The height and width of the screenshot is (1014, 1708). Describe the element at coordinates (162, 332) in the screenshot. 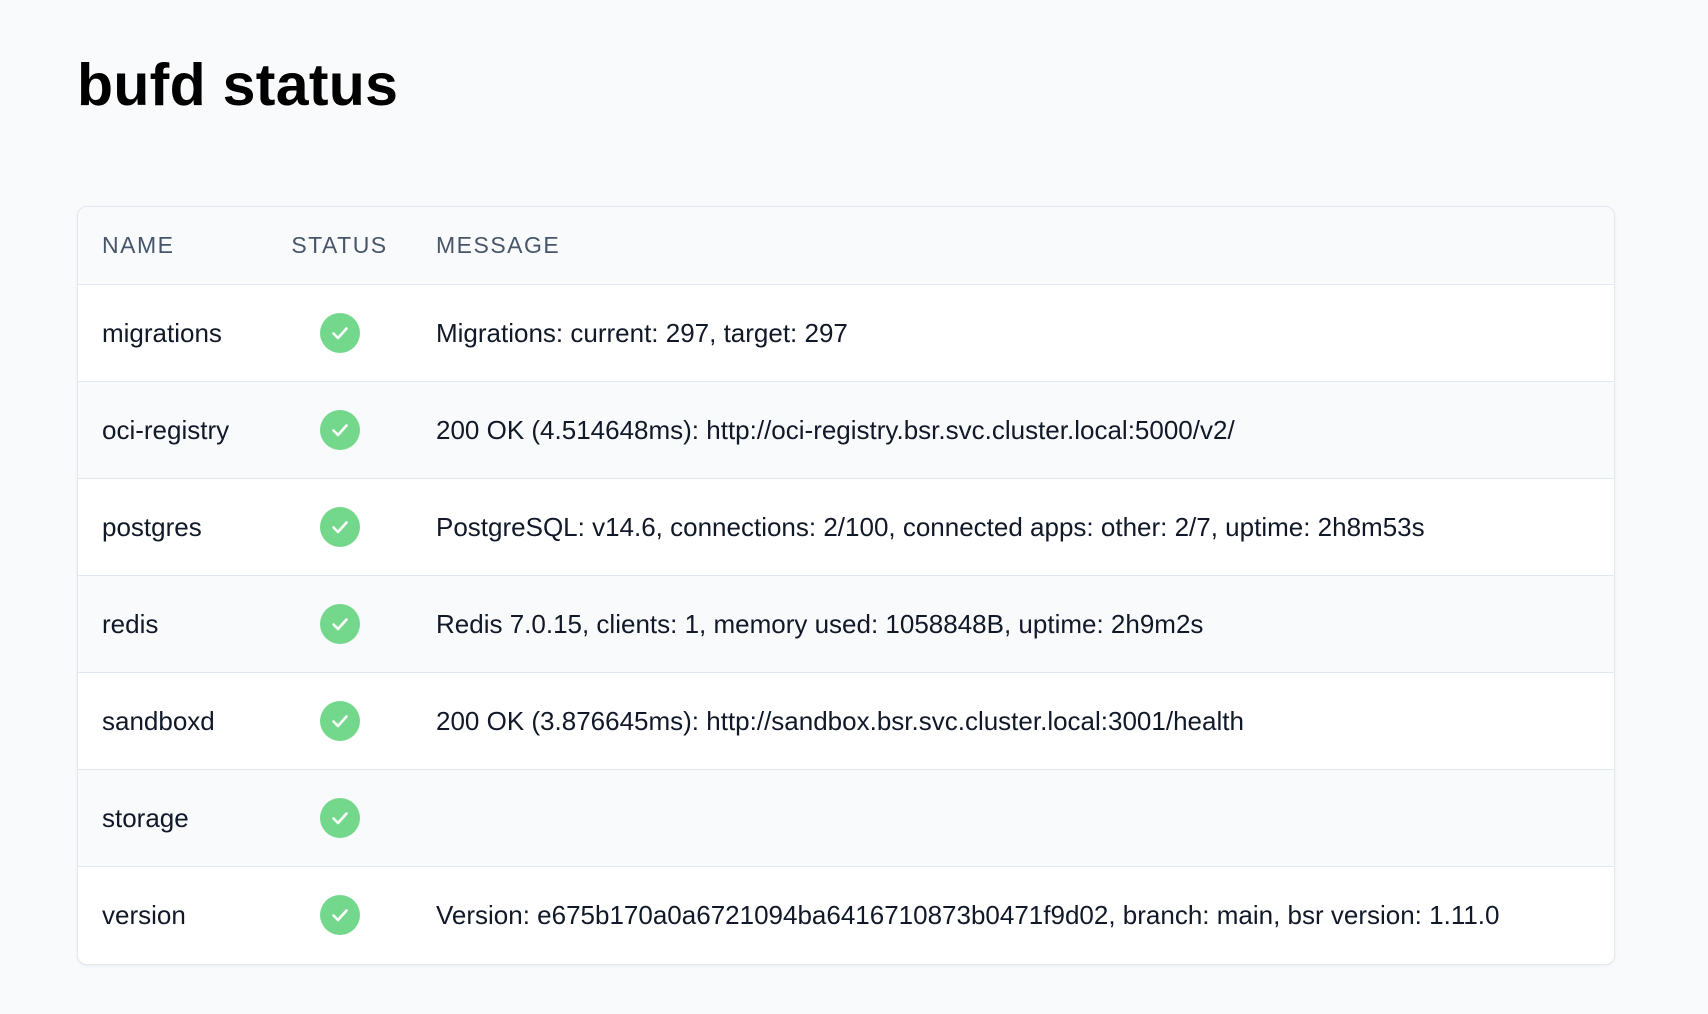

I see `row-name: migrations` at that location.